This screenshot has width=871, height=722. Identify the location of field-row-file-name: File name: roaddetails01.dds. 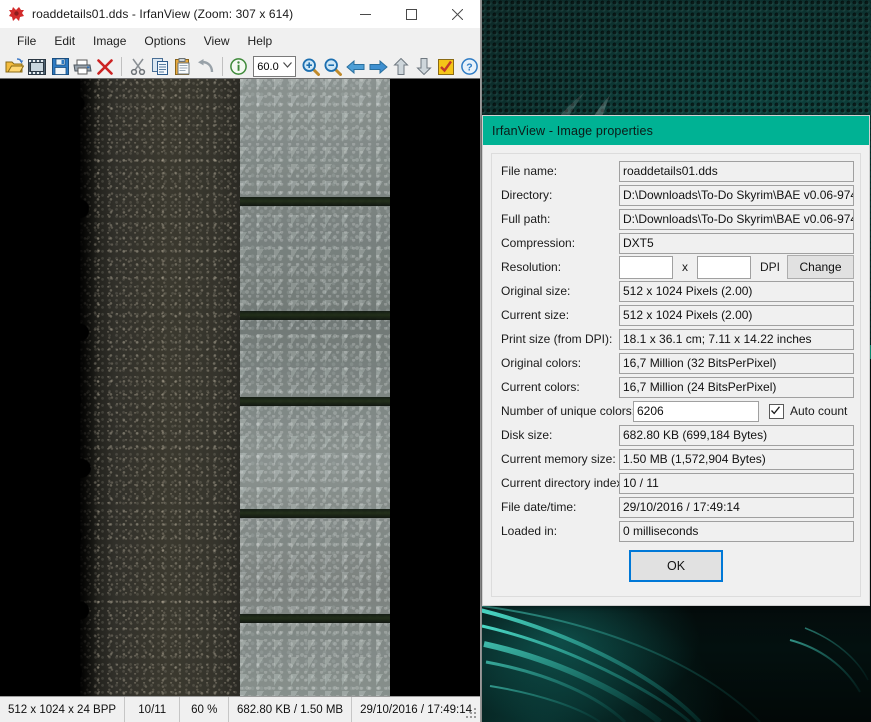
(676, 171).